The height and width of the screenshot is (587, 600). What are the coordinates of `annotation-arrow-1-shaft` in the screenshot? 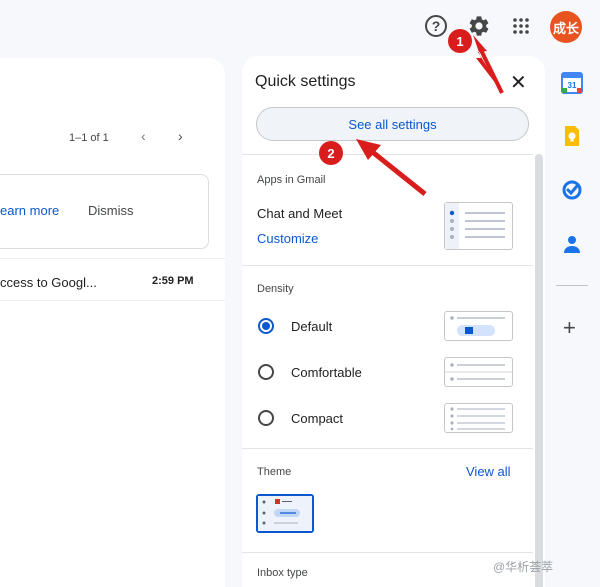 It's located at (490, 69).